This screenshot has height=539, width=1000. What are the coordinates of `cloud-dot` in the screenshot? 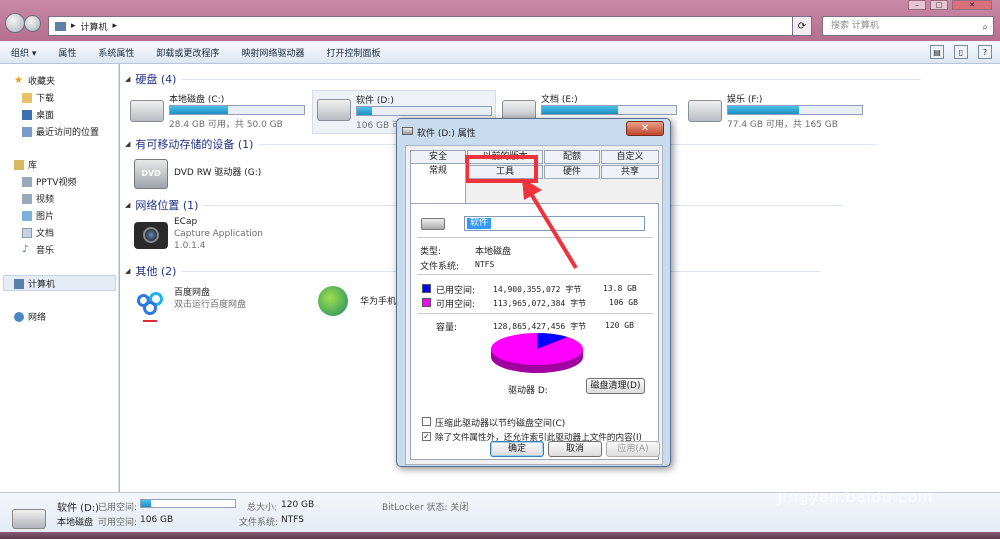 It's located at (150, 308).